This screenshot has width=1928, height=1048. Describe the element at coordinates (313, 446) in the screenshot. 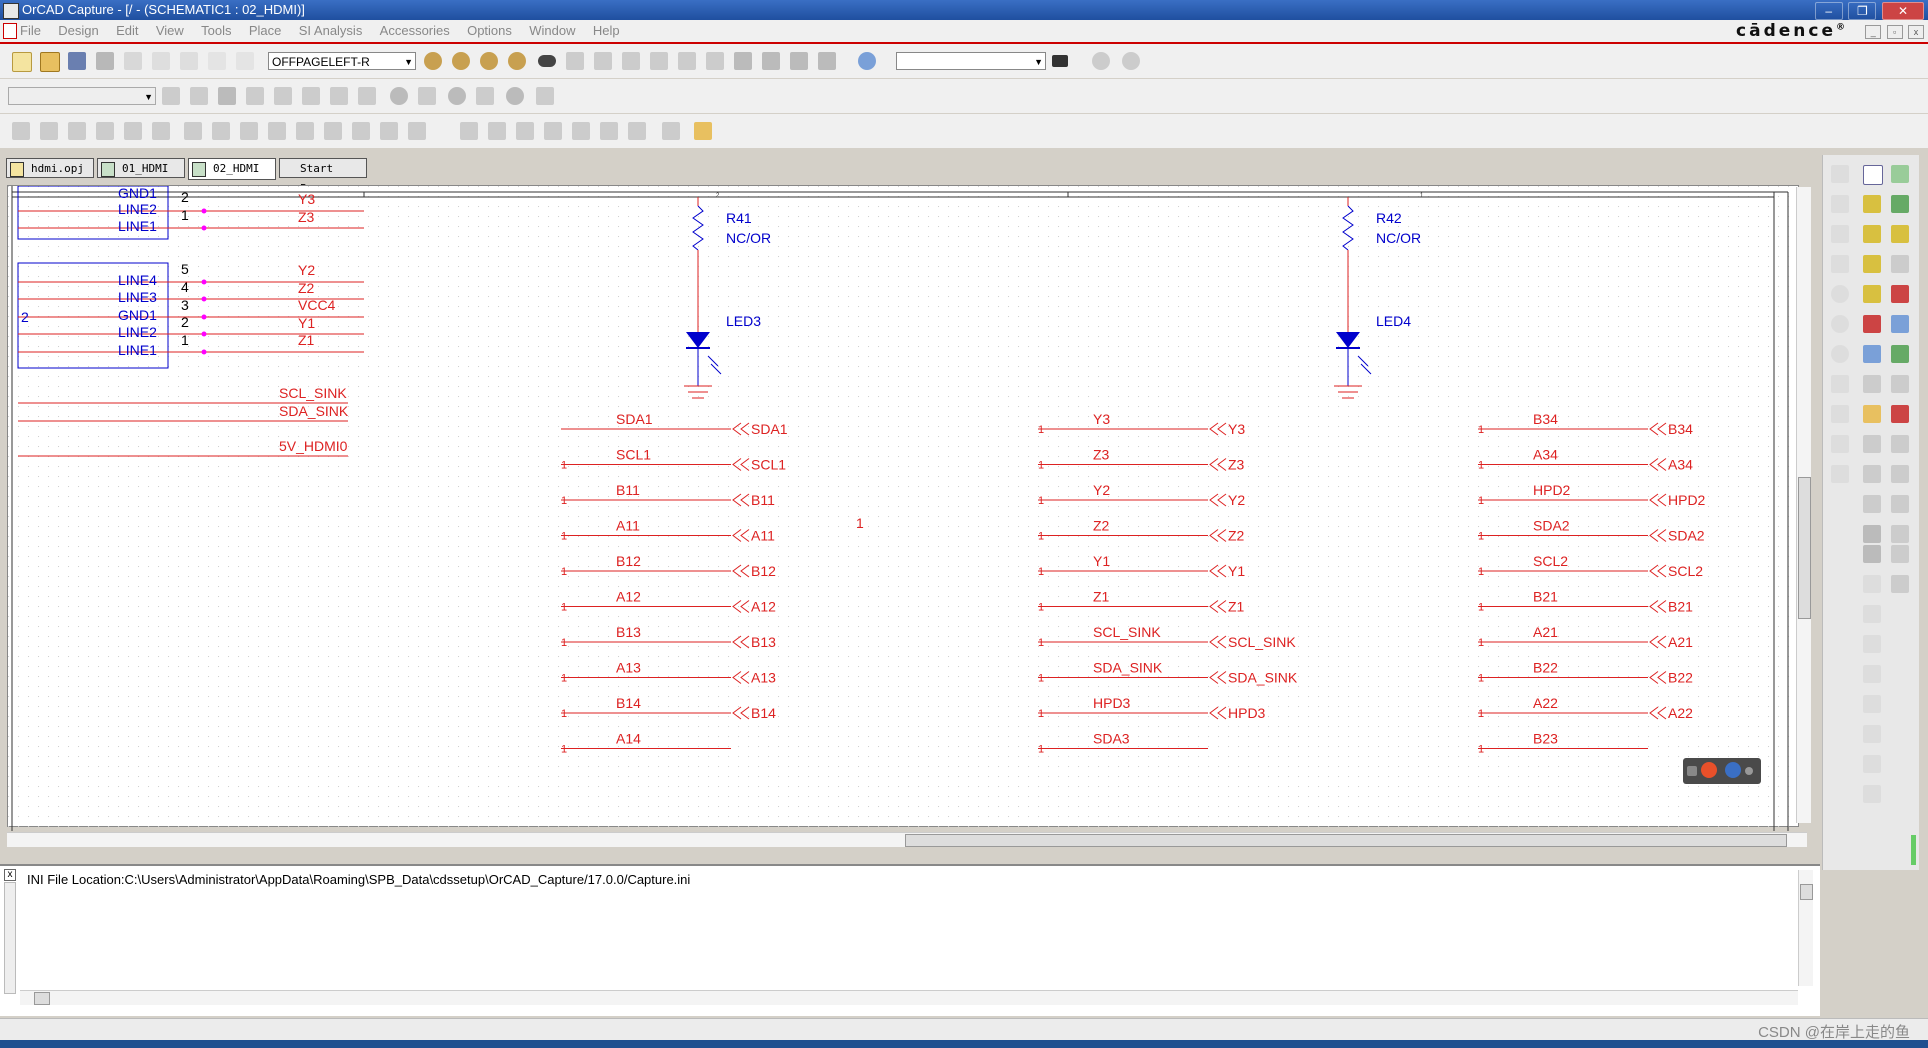

I see `net-label-5v-hdmi0: 5V_HDMI0` at that location.